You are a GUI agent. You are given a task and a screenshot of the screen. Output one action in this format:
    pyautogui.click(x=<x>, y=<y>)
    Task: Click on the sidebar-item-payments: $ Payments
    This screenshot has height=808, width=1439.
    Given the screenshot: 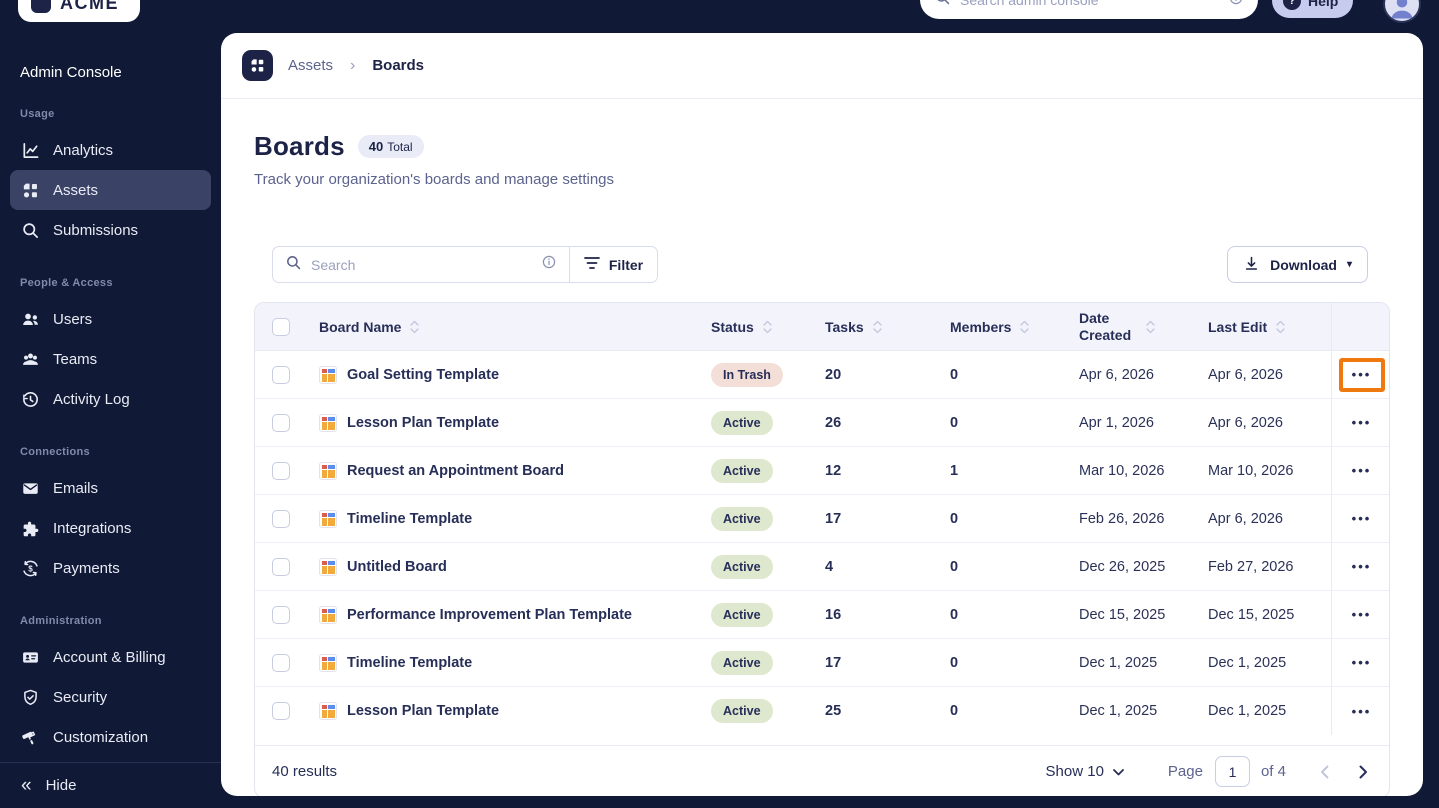 What is the action you would take?
    pyautogui.click(x=110, y=568)
    